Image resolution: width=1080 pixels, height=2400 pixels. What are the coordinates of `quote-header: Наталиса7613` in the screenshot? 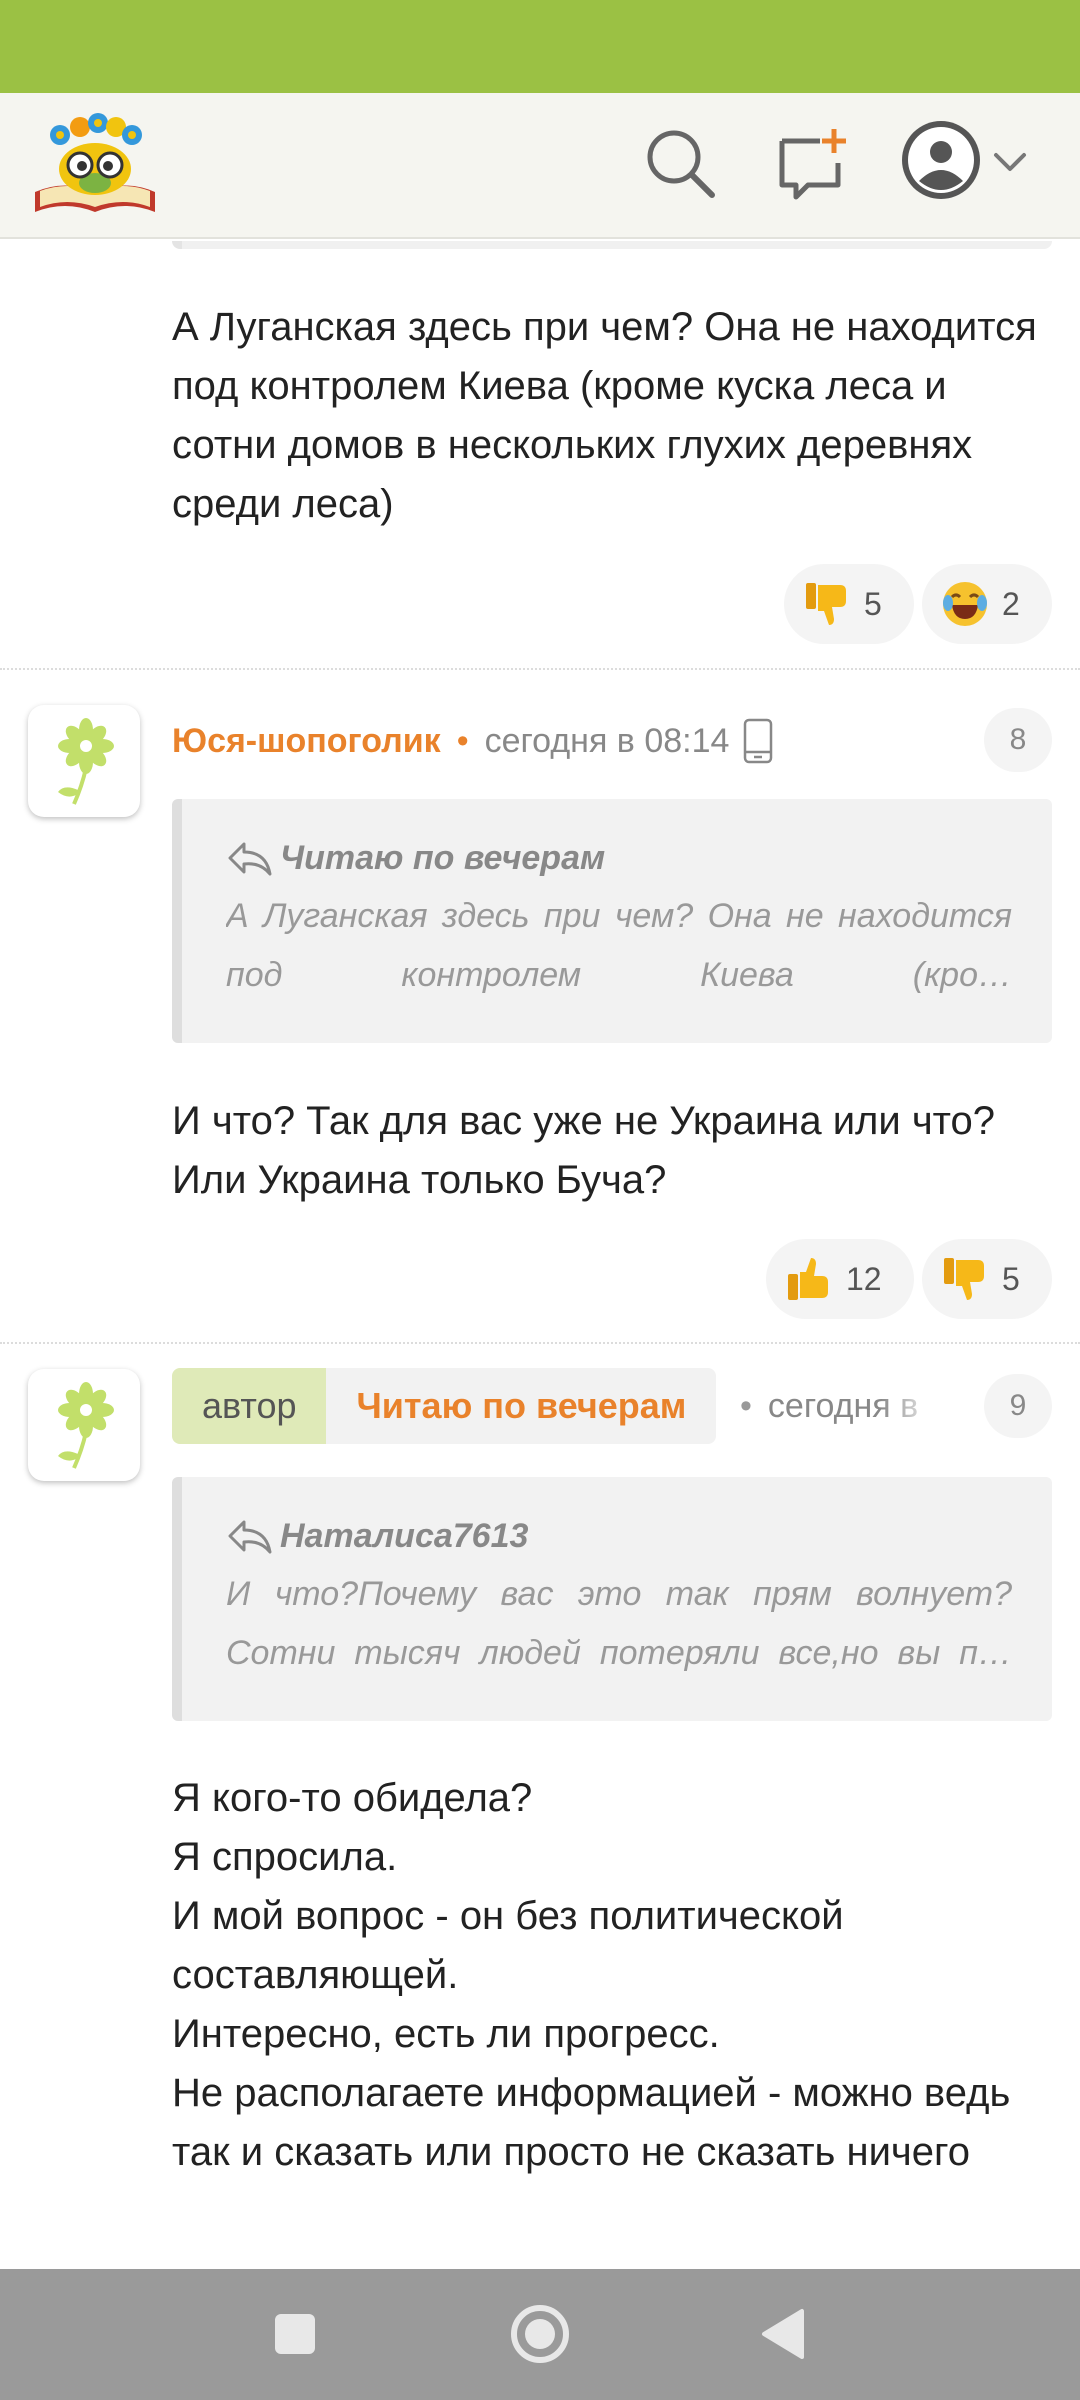 It's located at (619, 1536).